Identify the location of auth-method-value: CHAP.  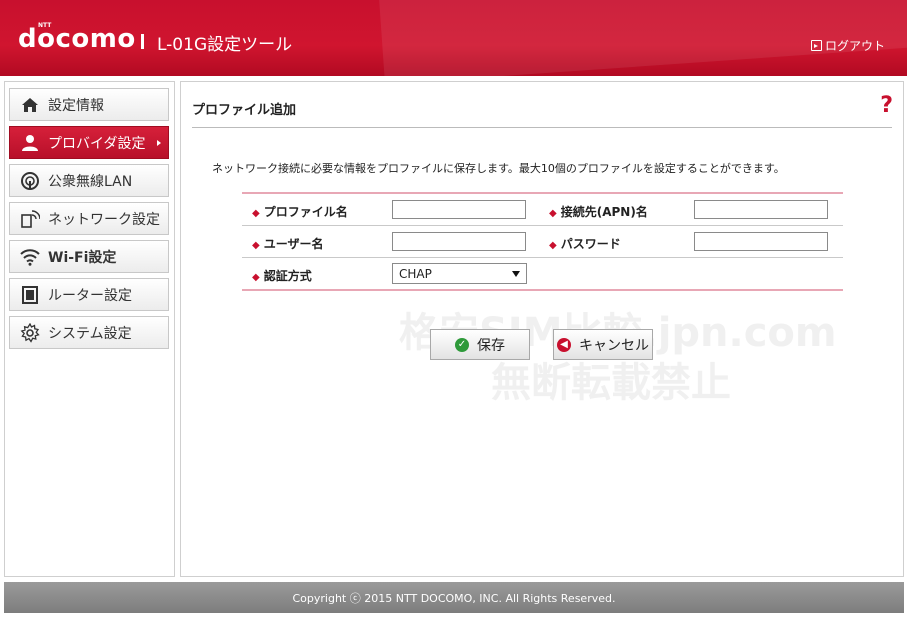
(415, 273).